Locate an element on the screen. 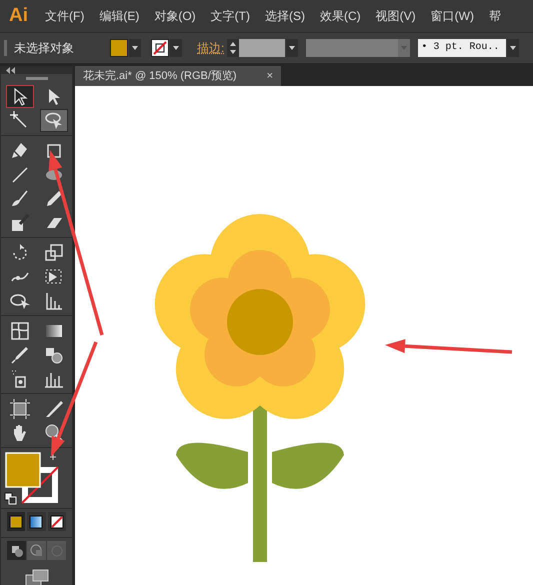  artboard-icon is located at coordinates (20, 409).